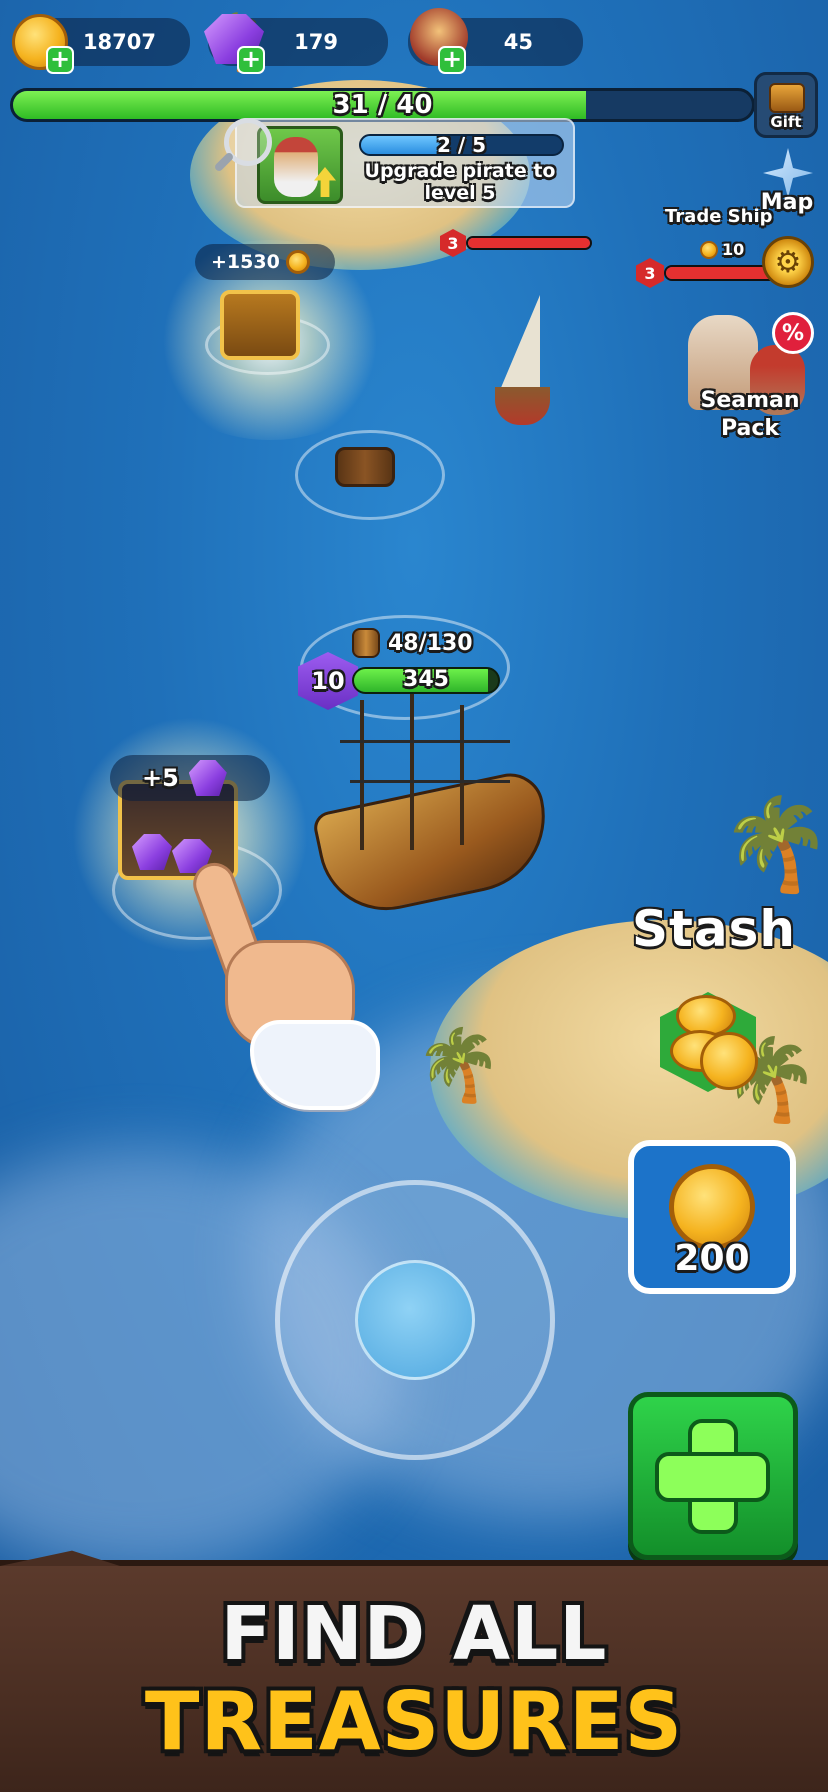  Describe the element at coordinates (415, 1320) in the screenshot. I see `joystick-knob` at that location.